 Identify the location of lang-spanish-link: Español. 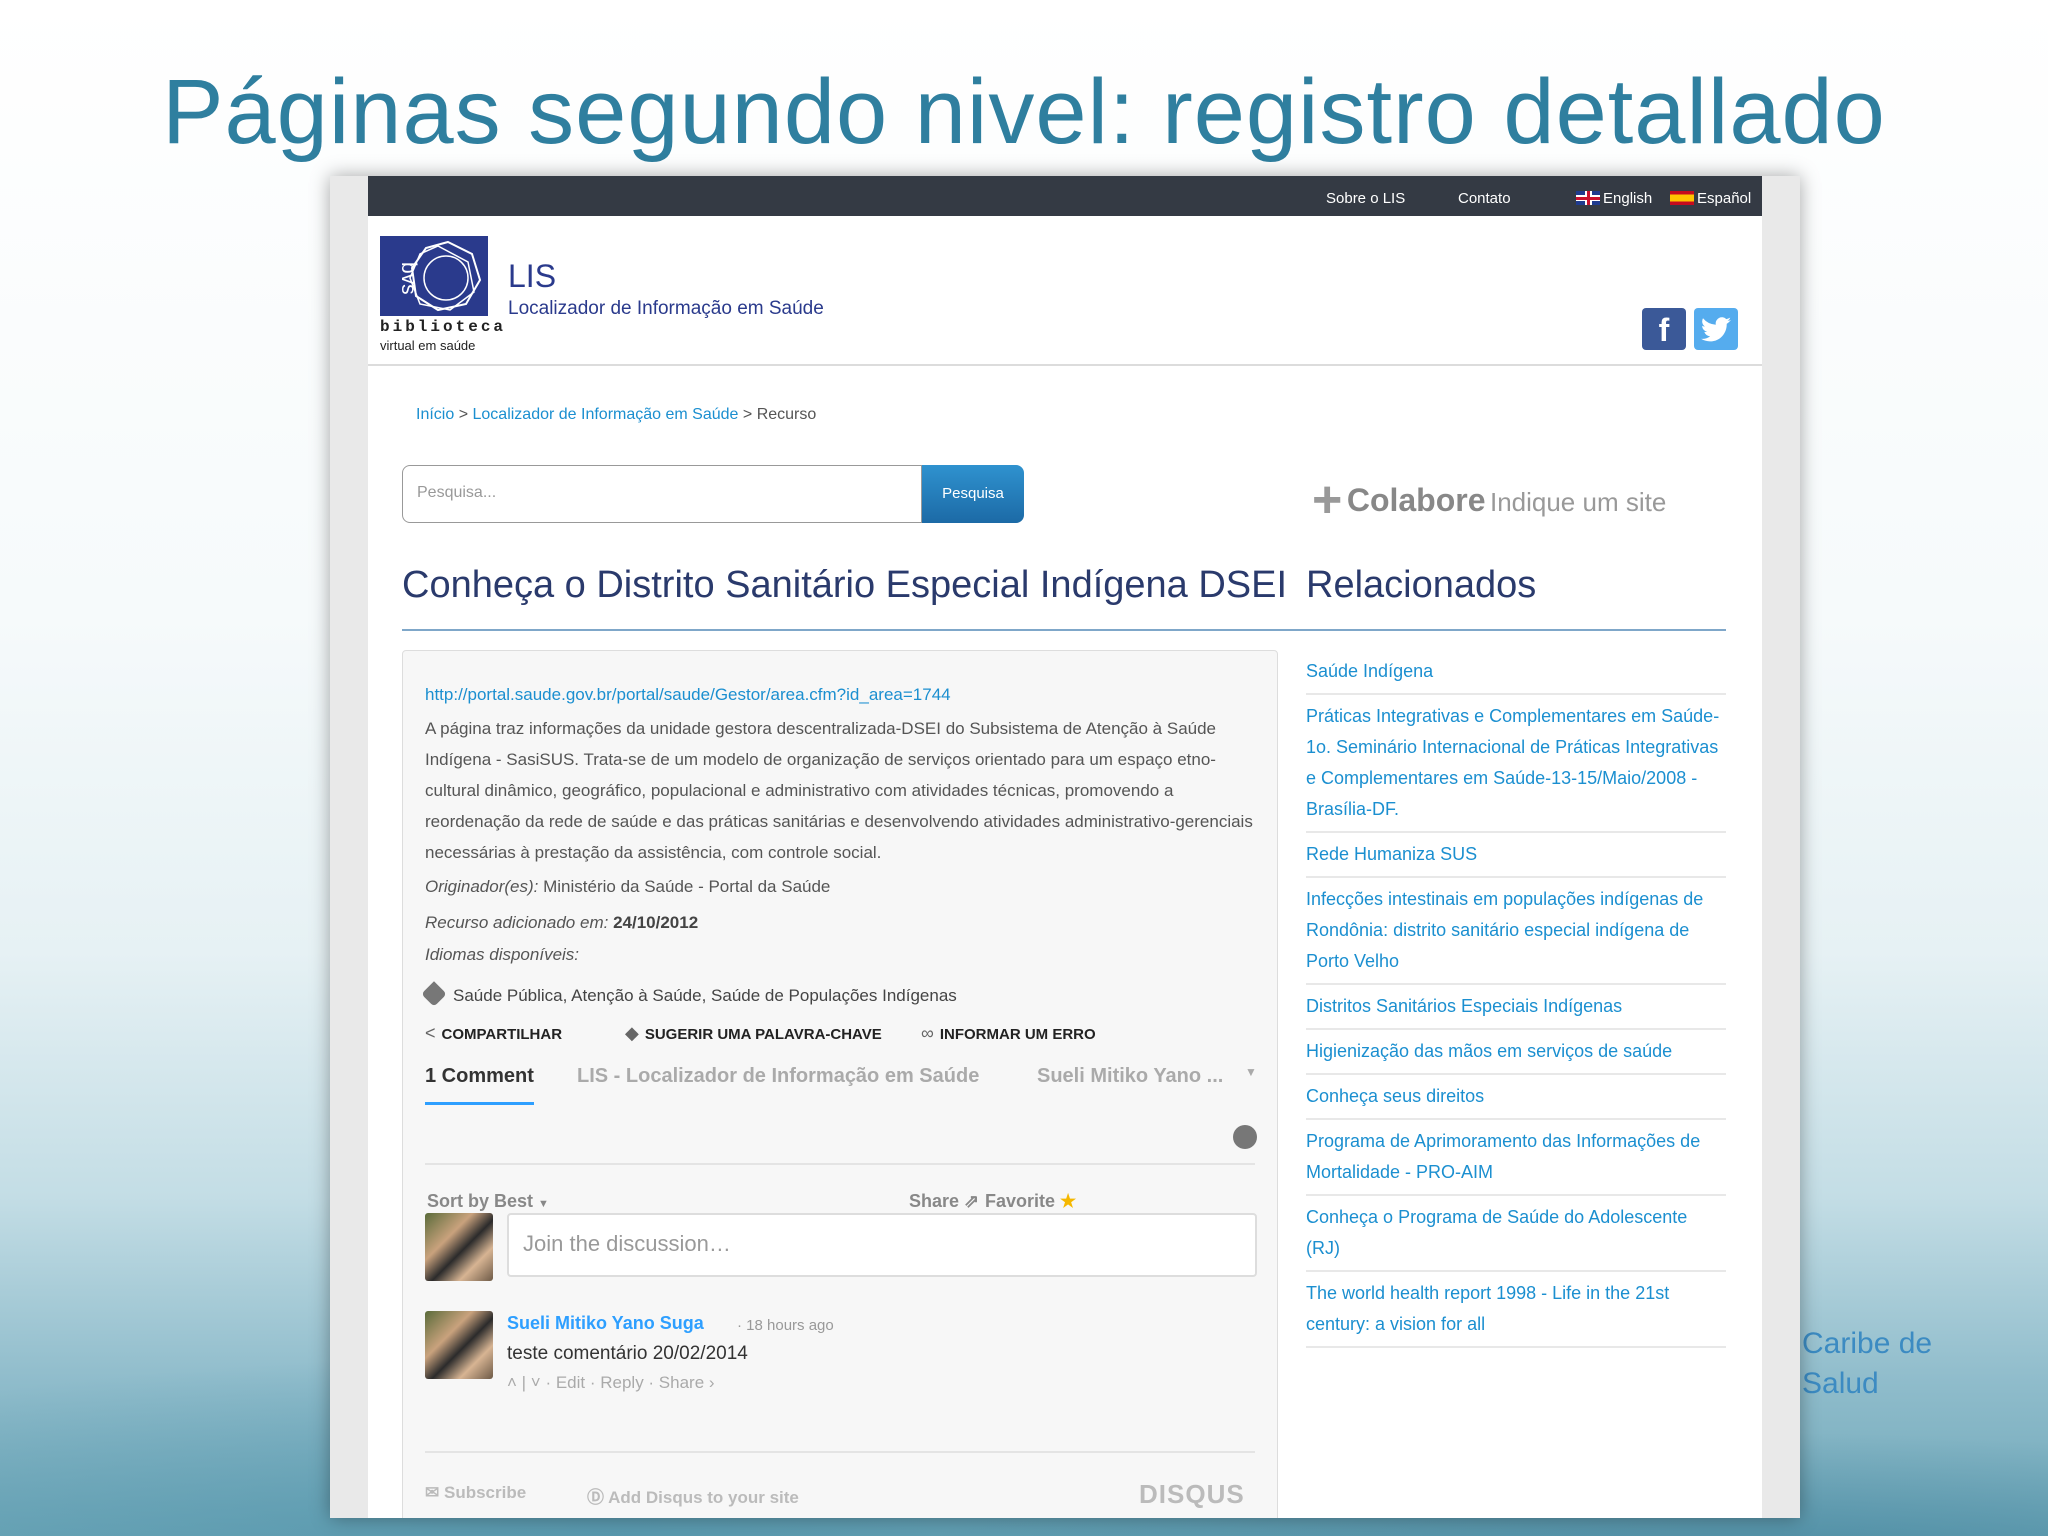
(1710, 198).